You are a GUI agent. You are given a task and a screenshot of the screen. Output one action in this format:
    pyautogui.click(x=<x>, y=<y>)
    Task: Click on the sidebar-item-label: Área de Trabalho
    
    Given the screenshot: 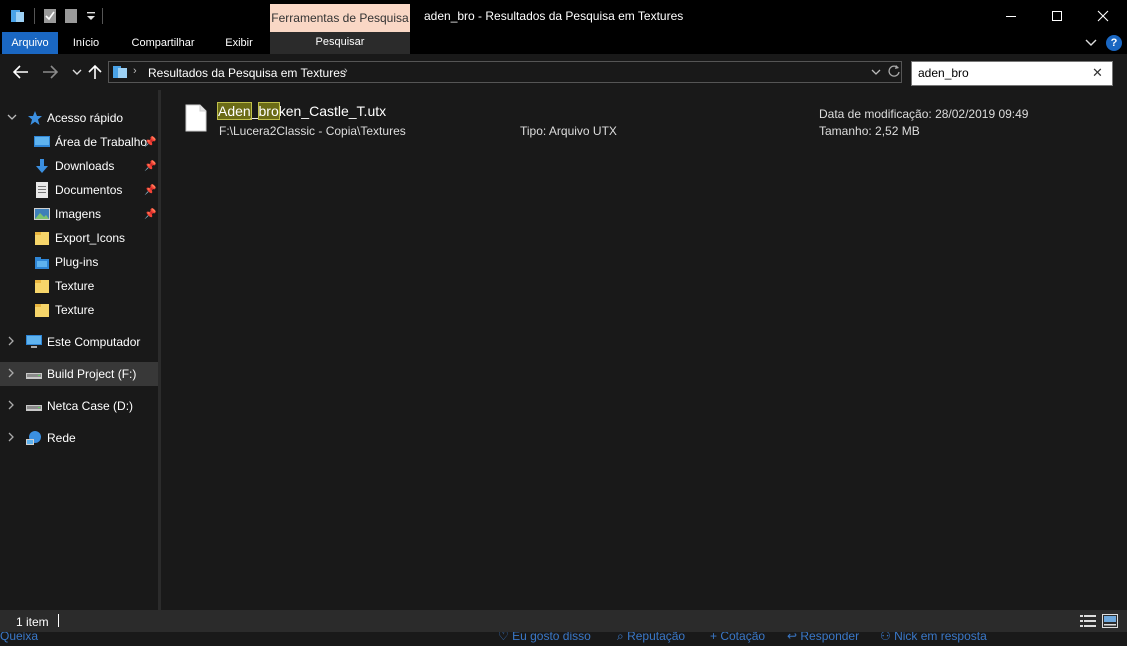 What is the action you would take?
    pyautogui.click(x=101, y=142)
    